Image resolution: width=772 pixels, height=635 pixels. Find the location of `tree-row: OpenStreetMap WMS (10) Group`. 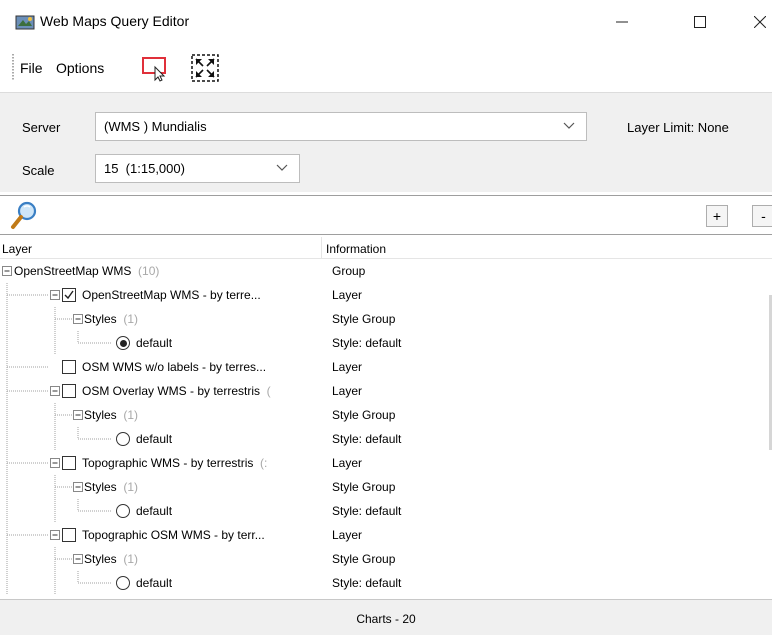

tree-row: OpenStreetMap WMS (10) Group is located at coordinates (386, 271).